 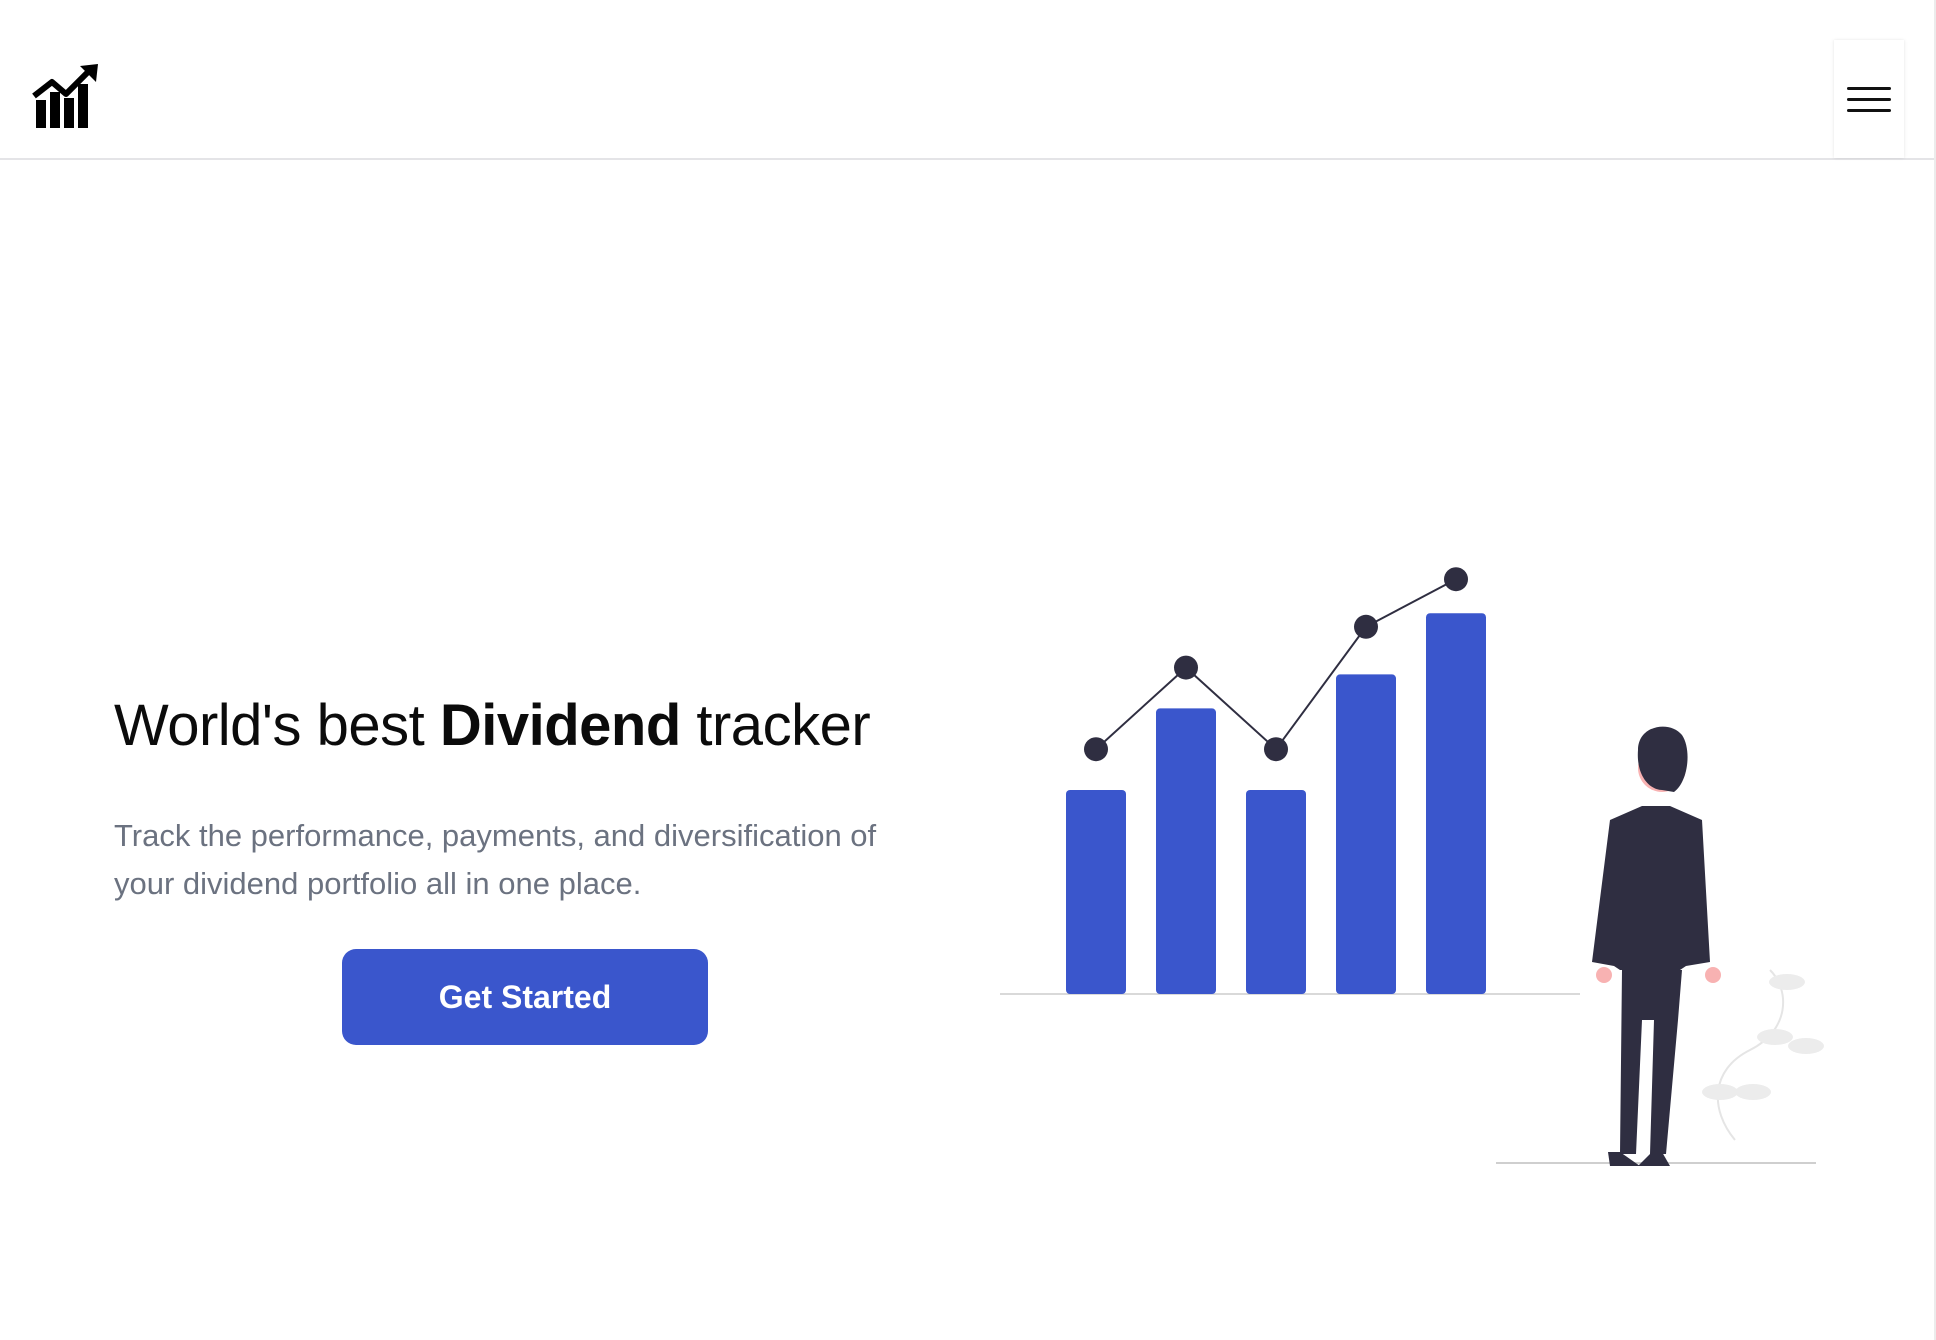 I want to click on illustration-line, so click(x=1276, y=664).